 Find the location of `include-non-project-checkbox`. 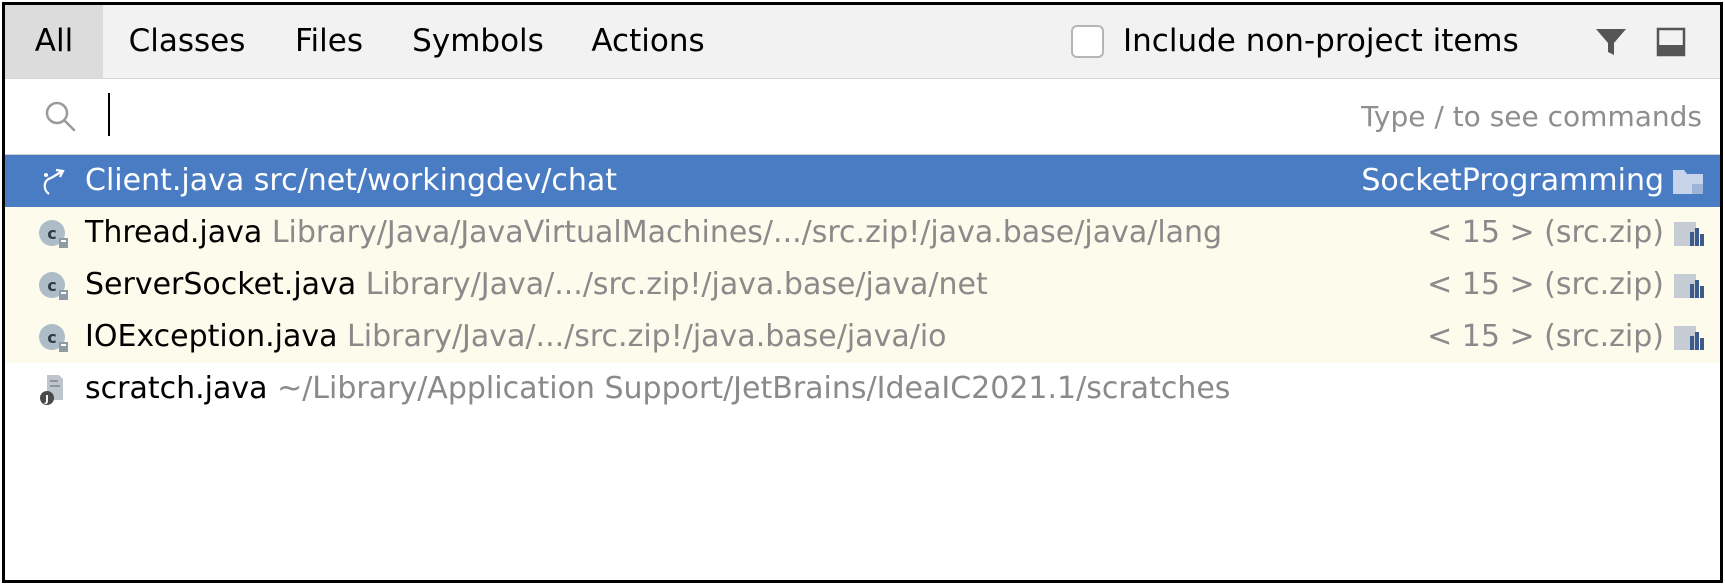

include-non-project-checkbox is located at coordinates (1087, 41).